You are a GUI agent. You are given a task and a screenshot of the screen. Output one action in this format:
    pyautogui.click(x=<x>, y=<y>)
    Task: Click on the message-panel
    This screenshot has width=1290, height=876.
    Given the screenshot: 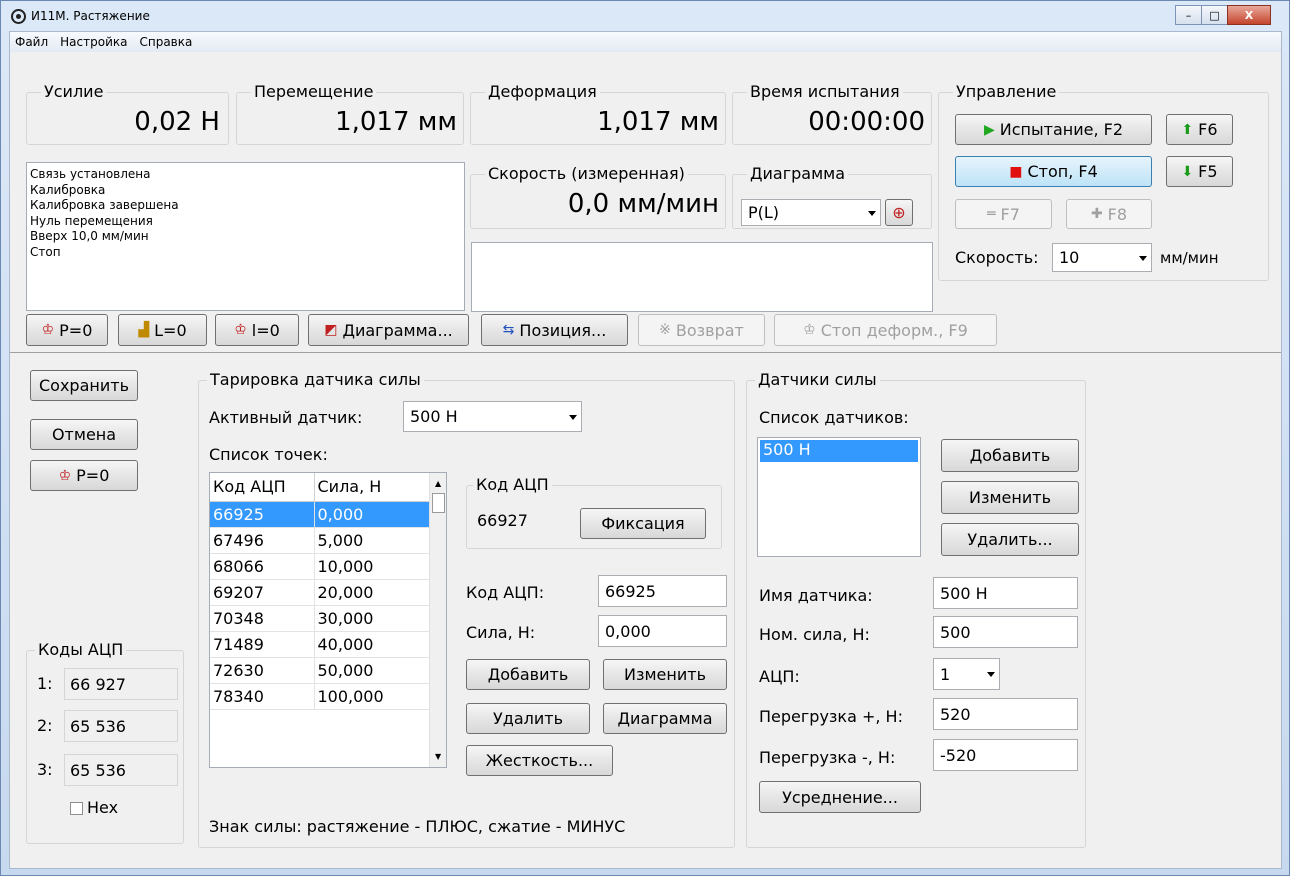 What is the action you would take?
    pyautogui.click(x=702, y=277)
    